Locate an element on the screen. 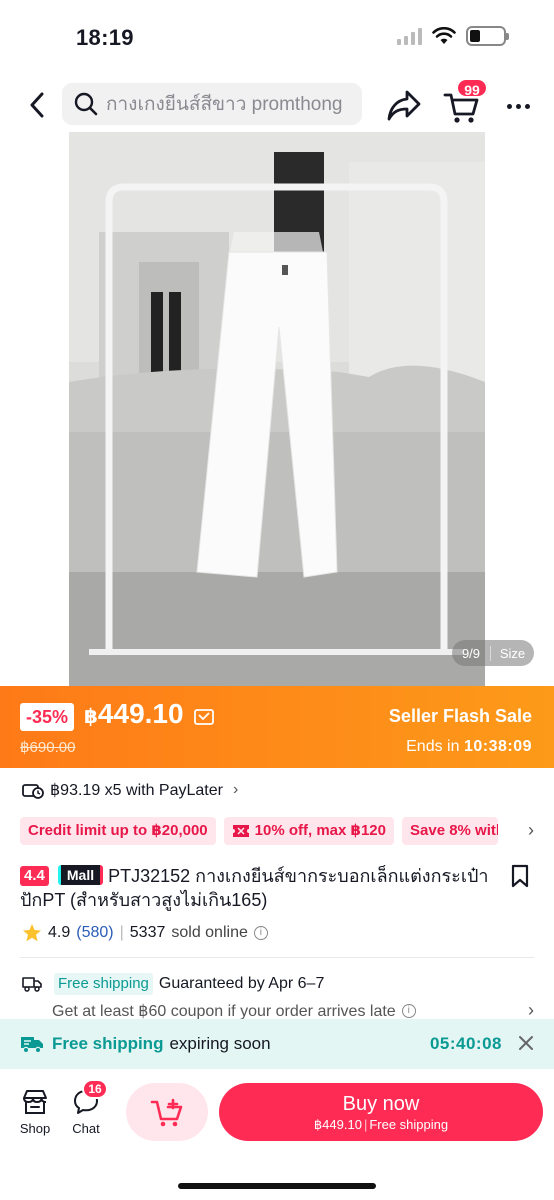 The image size is (554, 1200). image-counter: 9/9 Size is located at coordinates (493, 653).